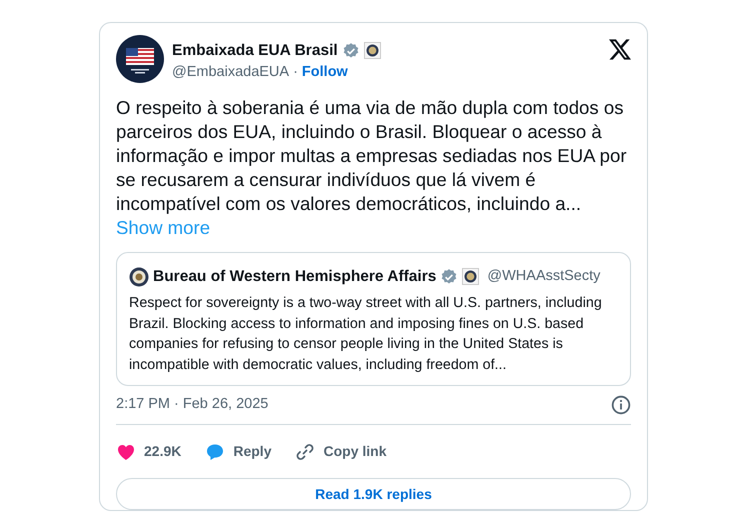 This screenshot has height=523, width=746. Describe the element at coordinates (231, 73) in the screenshot. I see `author-handle: @EmbaixadaEUA` at that location.